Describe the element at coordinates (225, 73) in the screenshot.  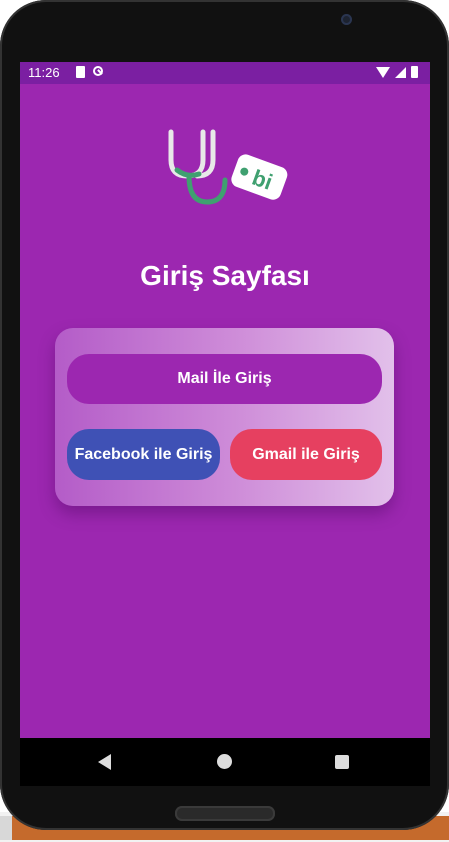
I see `status-bar: 11:26` at that location.